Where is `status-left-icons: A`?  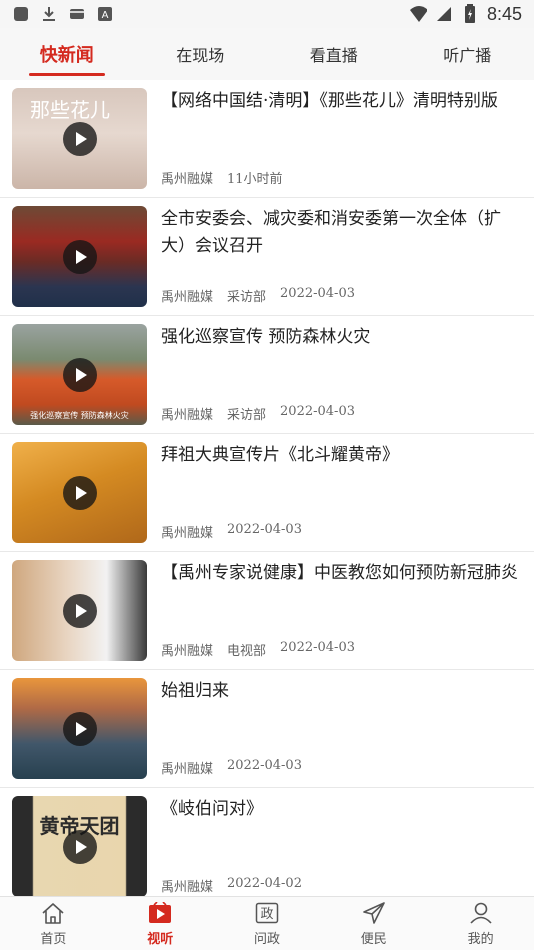
status-left-icons: A is located at coordinates (63, 14).